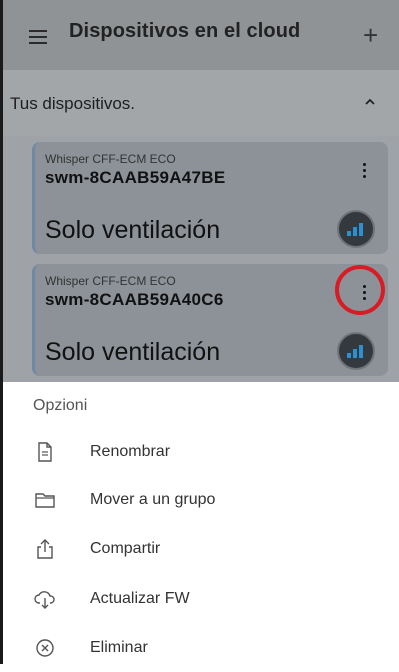  Describe the element at coordinates (73, 103) in the screenshot. I see `section-title: Tus dispositivos.` at that location.